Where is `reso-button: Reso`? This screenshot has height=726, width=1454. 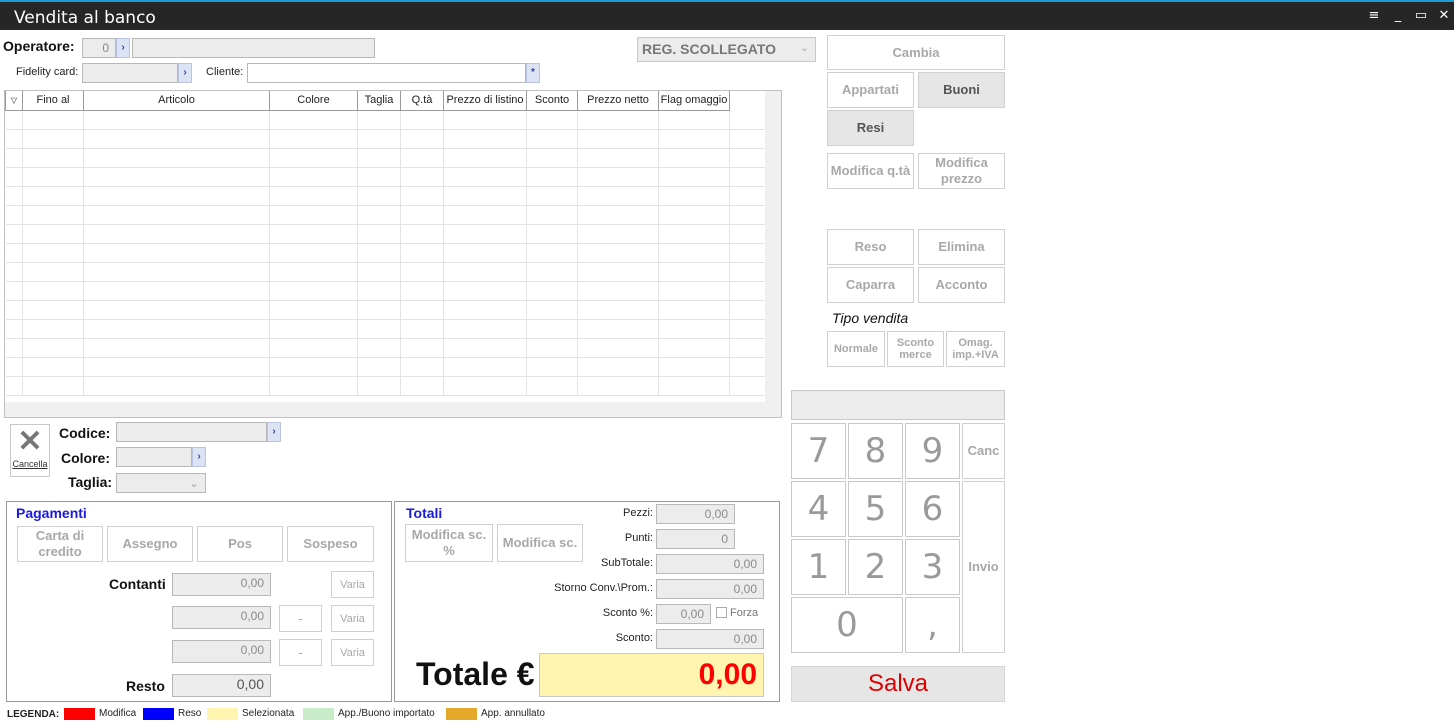 reso-button: Reso is located at coordinates (870, 247).